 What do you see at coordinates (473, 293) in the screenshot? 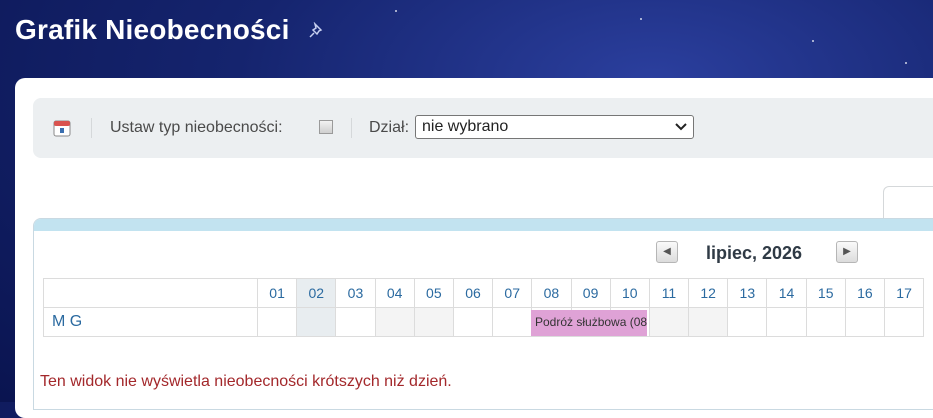
I see `day-header: 06` at bounding box center [473, 293].